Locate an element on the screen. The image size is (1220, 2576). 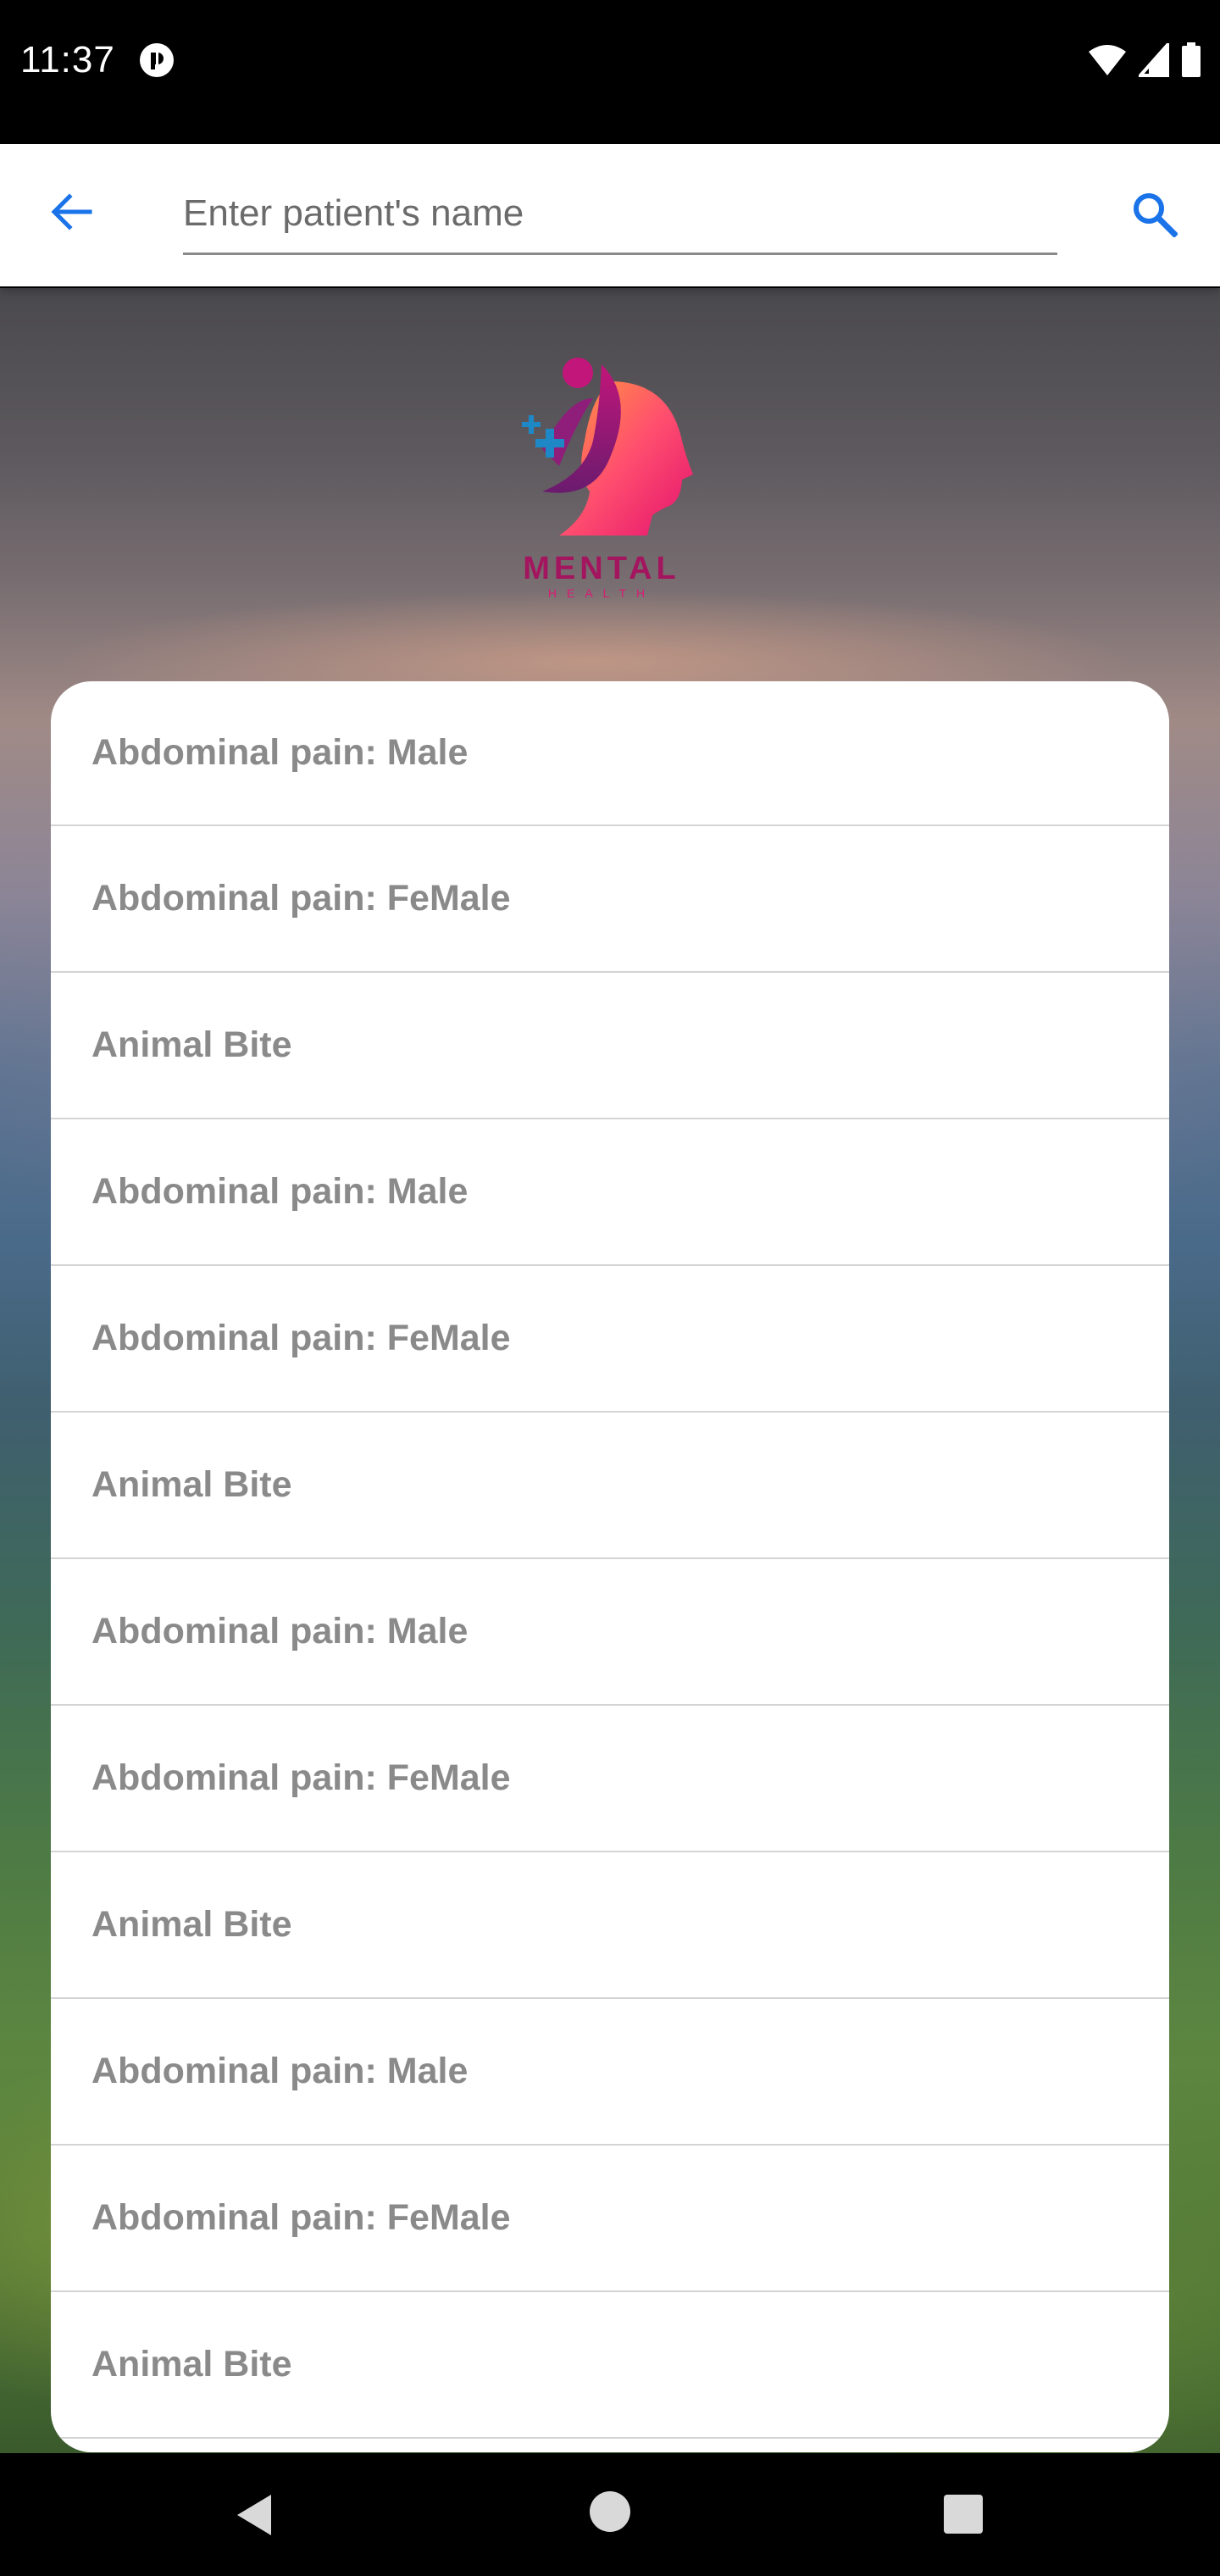
nav-recents-icon is located at coordinates (963, 2514).